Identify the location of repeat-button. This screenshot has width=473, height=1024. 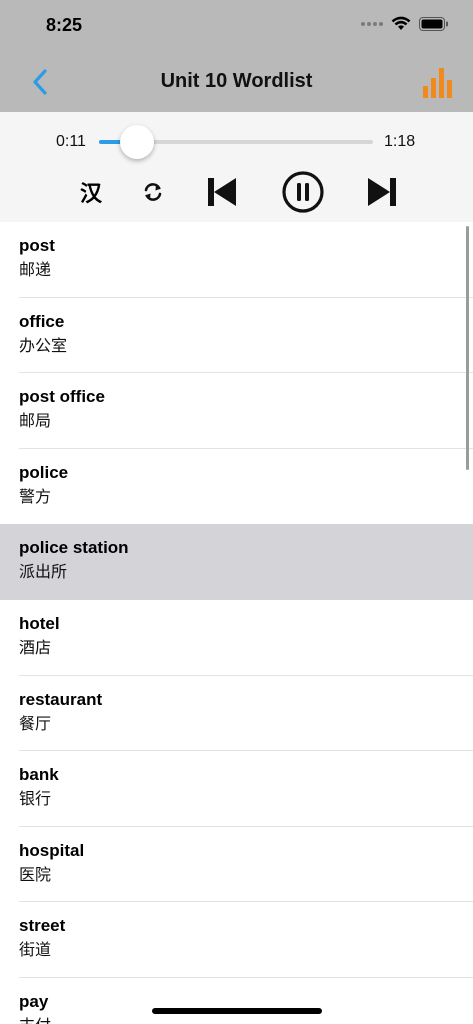
(153, 192).